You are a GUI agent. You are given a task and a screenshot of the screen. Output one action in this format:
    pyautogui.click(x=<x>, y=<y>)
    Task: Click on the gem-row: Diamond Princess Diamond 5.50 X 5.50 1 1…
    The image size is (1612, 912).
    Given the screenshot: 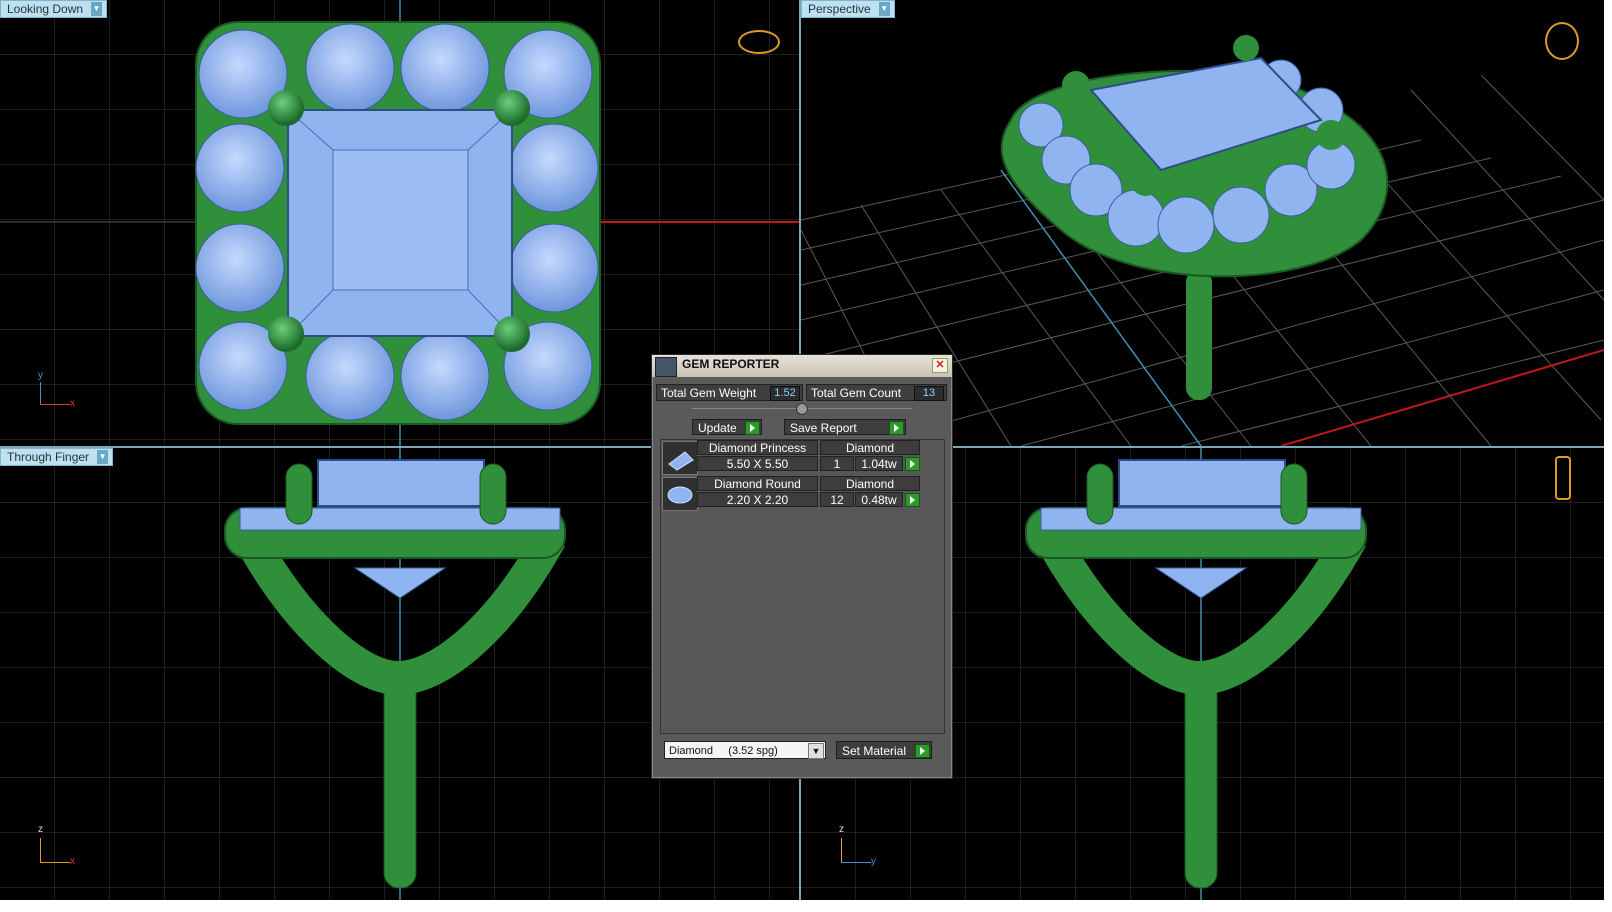 What is the action you would take?
    pyautogui.click(x=790, y=457)
    